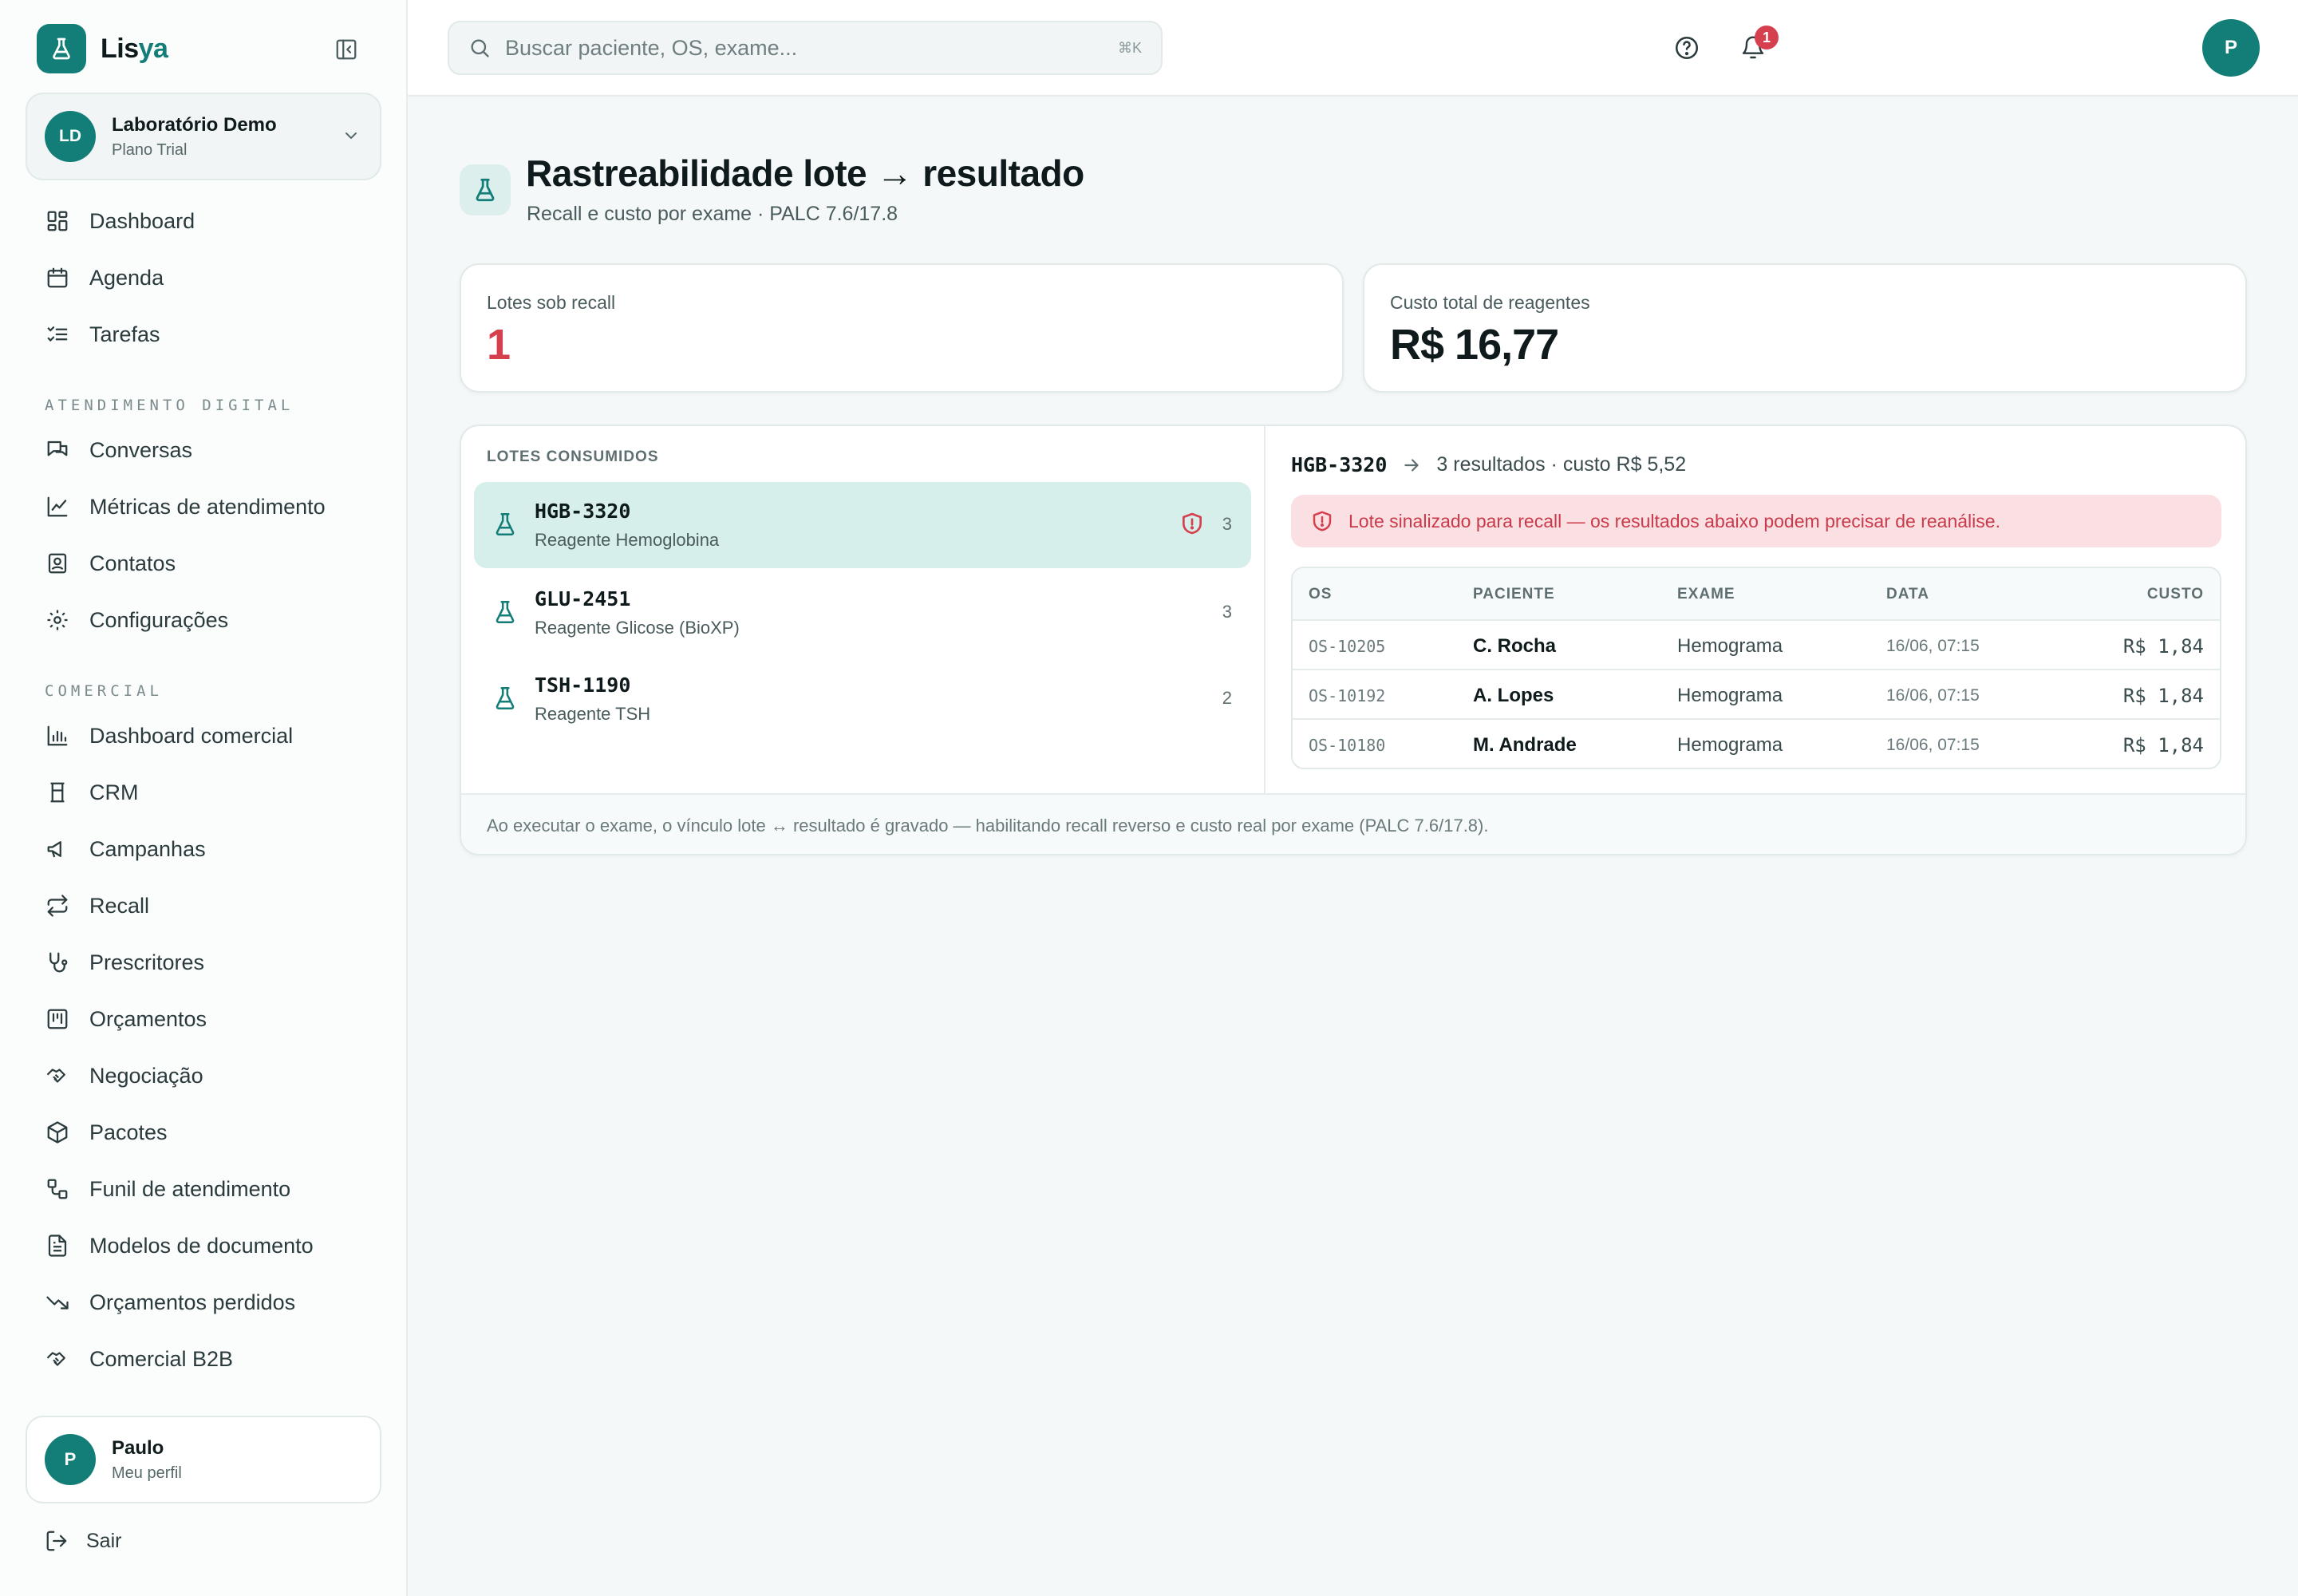 Image resolution: width=2298 pixels, height=1596 pixels. Describe the element at coordinates (713, 214) in the screenshot. I see `page-subtitle: Recall e custo por exame · PALC 7.6/17.8` at that location.